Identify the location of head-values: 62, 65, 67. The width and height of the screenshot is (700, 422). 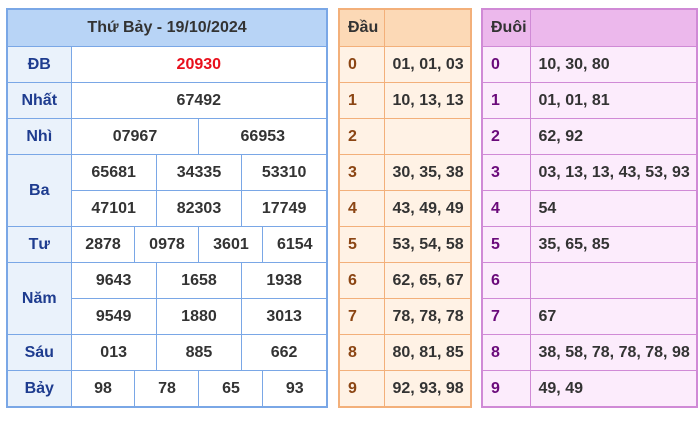
(427, 280).